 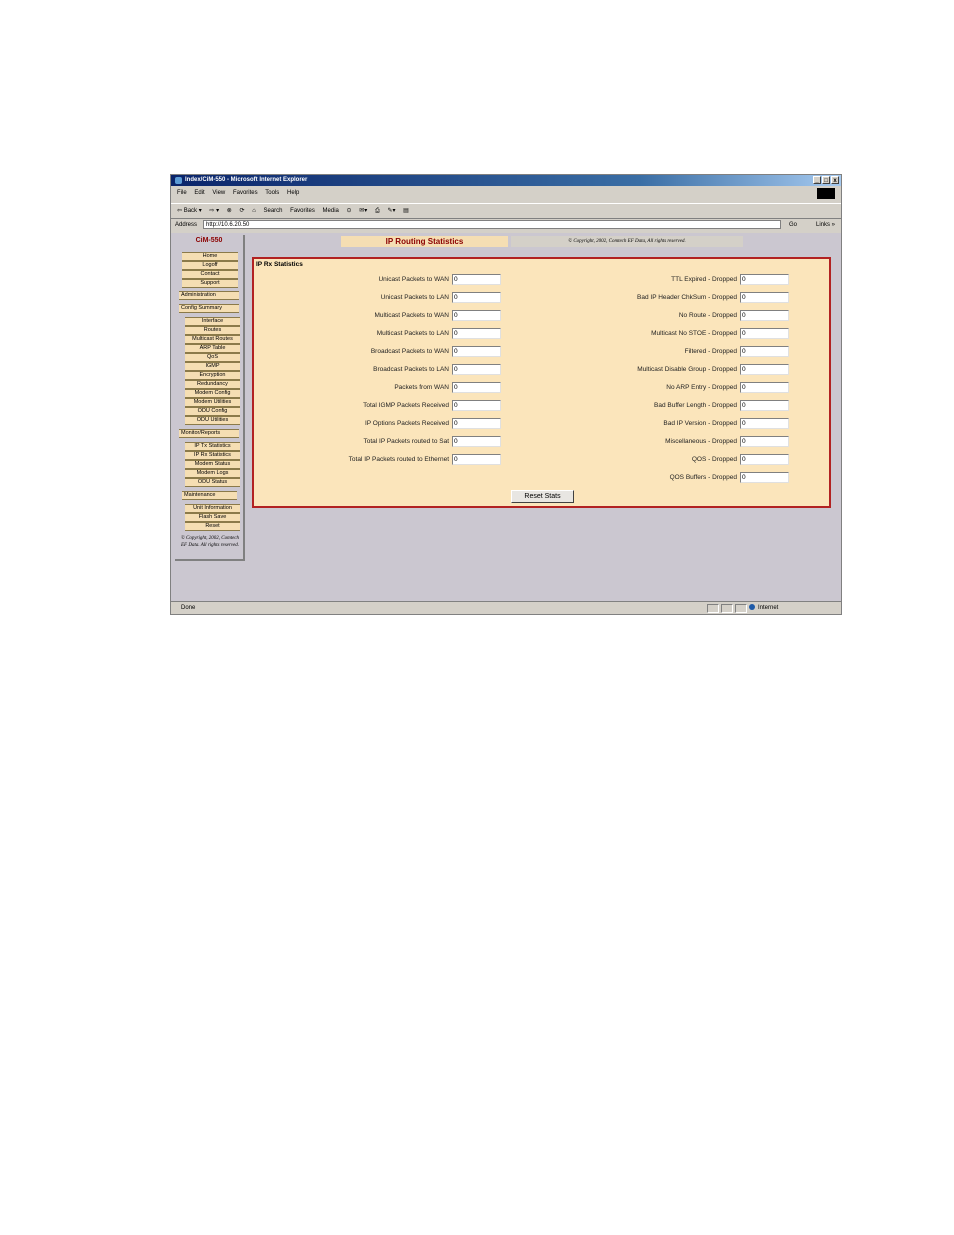 I want to click on status-bar: Done Internet, so click(x=506, y=607).